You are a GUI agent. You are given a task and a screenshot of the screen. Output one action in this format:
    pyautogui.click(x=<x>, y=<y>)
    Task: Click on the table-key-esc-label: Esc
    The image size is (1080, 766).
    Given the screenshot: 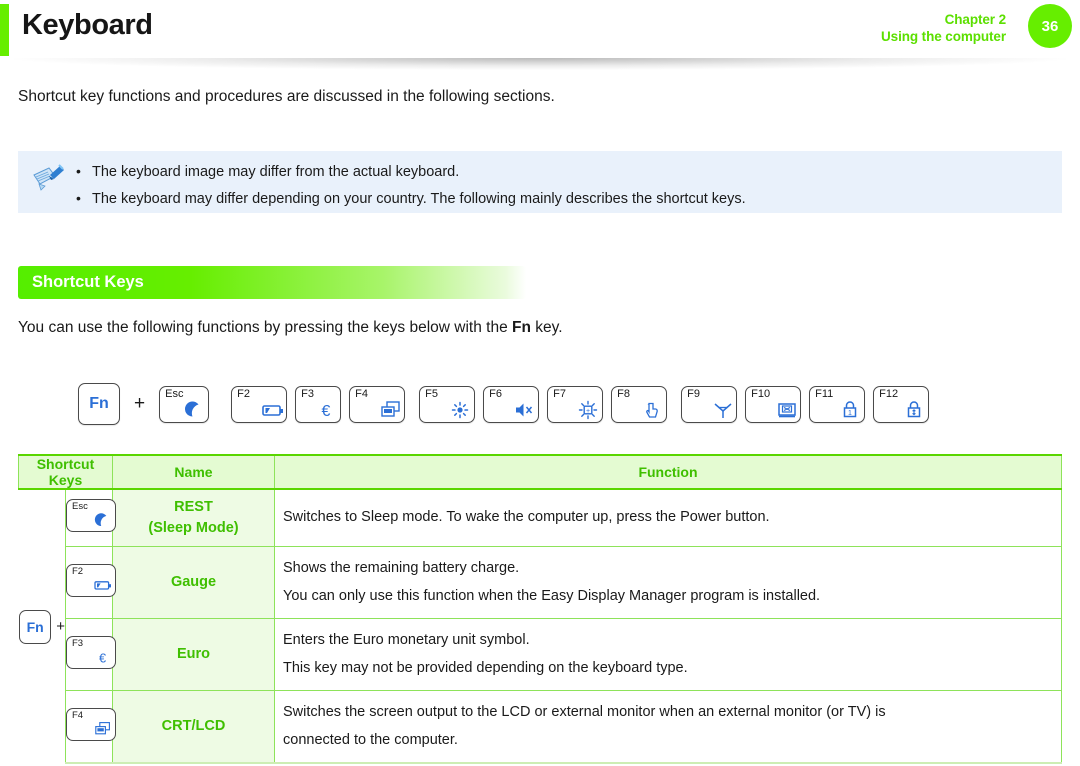 What is the action you would take?
    pyautogui.click(x=80, y=506)
    